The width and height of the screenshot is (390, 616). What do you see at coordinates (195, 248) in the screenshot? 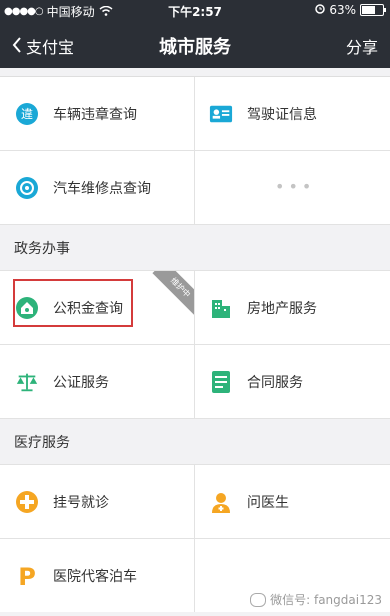
I see `section-title-gov: 政务办事` at bounding box center [195, 248].